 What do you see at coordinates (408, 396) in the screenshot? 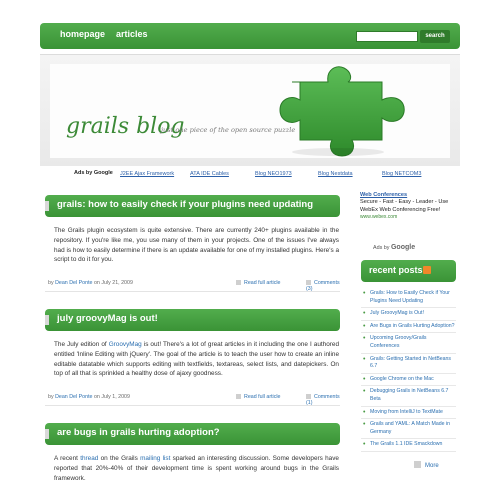
I see `recent-post-link: Debugging Grails in NetBeans 6.7 Beta` at bounding box center [408, 396].